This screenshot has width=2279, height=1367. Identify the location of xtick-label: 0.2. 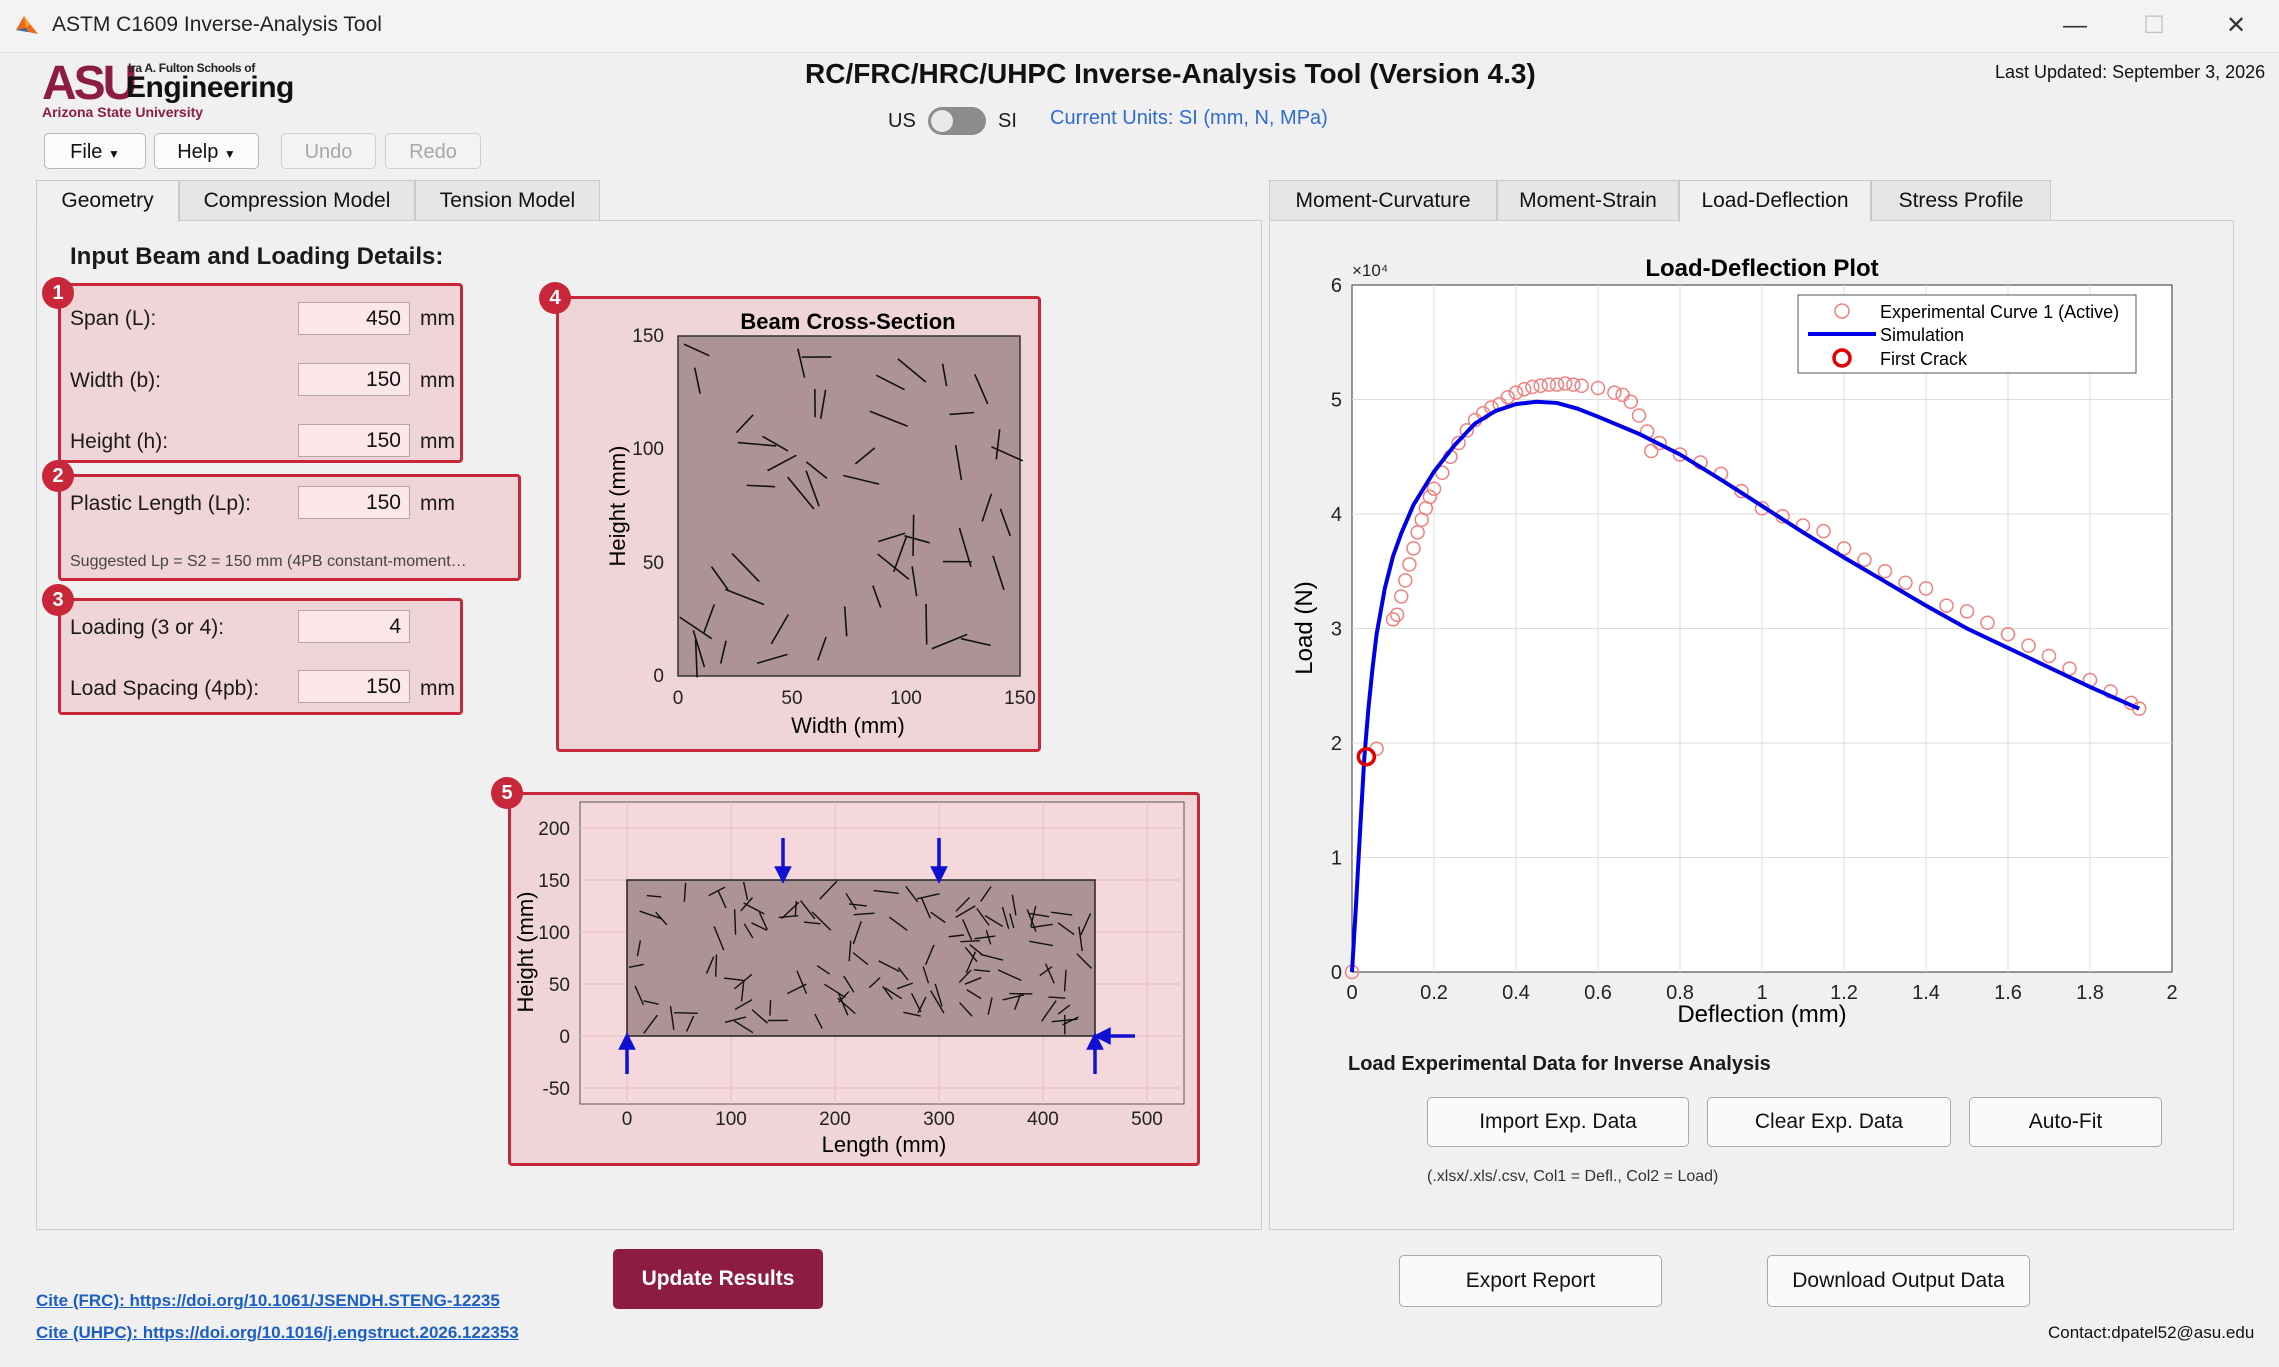
(1434, 993).